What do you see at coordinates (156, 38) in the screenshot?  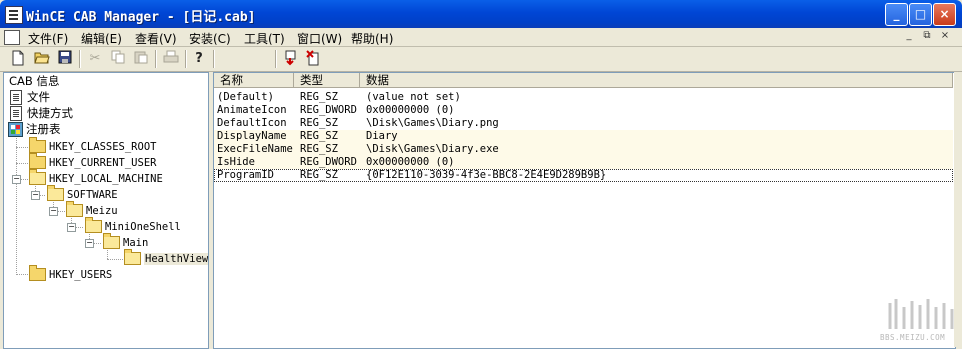 I see `menu-view: 查看(V)` at bounding box center [156, 38].